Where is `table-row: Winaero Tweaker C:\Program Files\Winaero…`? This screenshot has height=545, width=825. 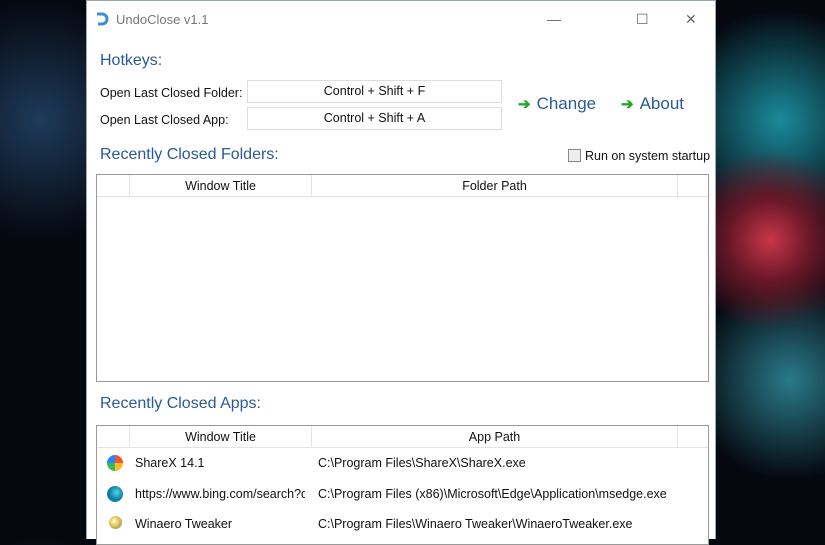 table-row: Winaero Tweaker C:\Program Files\Winaero… is located at coordinates (402, 524).